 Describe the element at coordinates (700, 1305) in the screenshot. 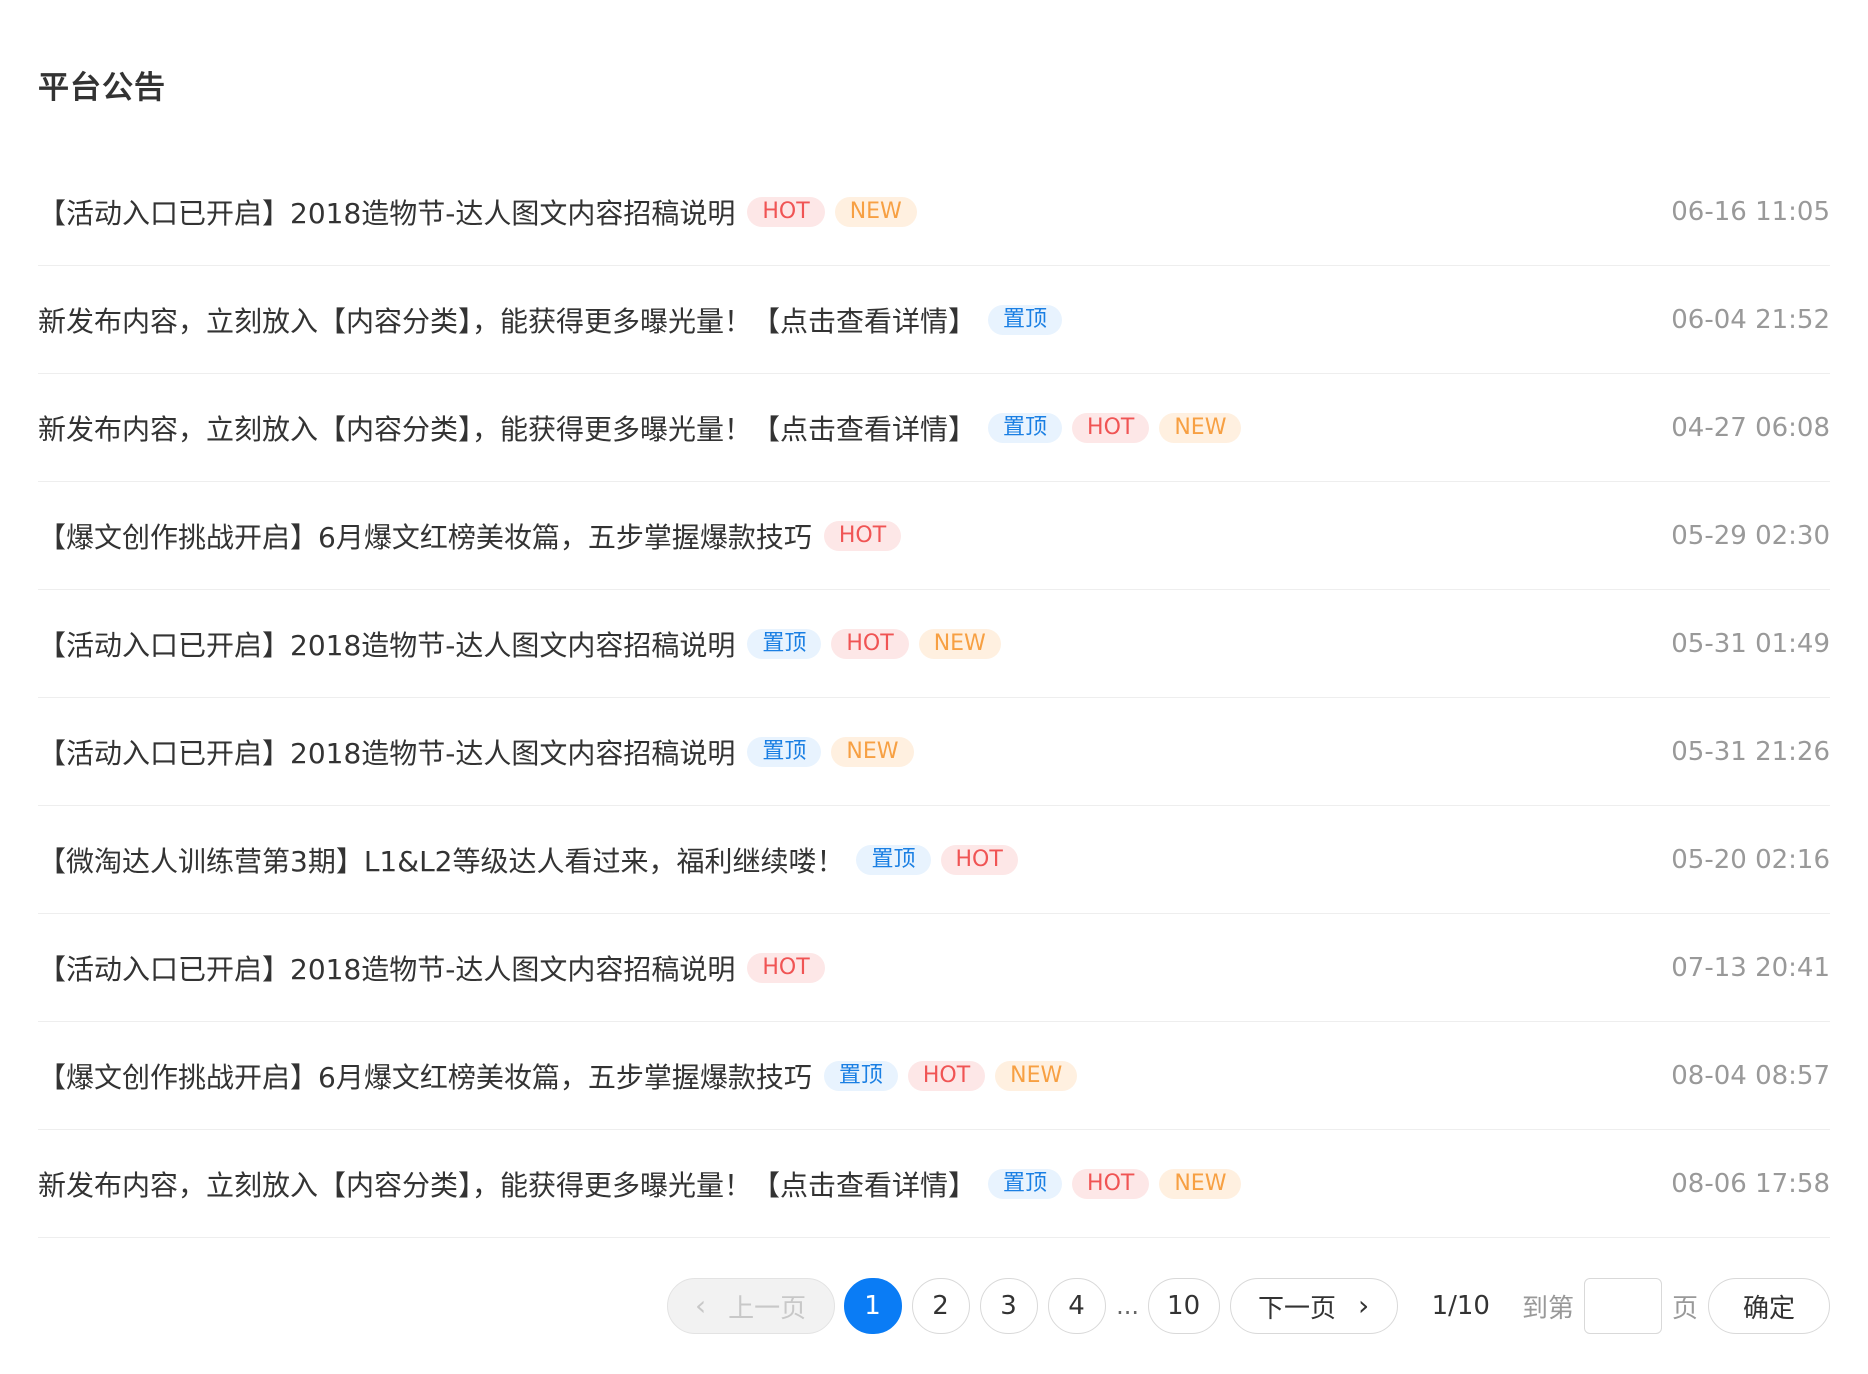

I see `chevron-left-icon: ‹` at that location.